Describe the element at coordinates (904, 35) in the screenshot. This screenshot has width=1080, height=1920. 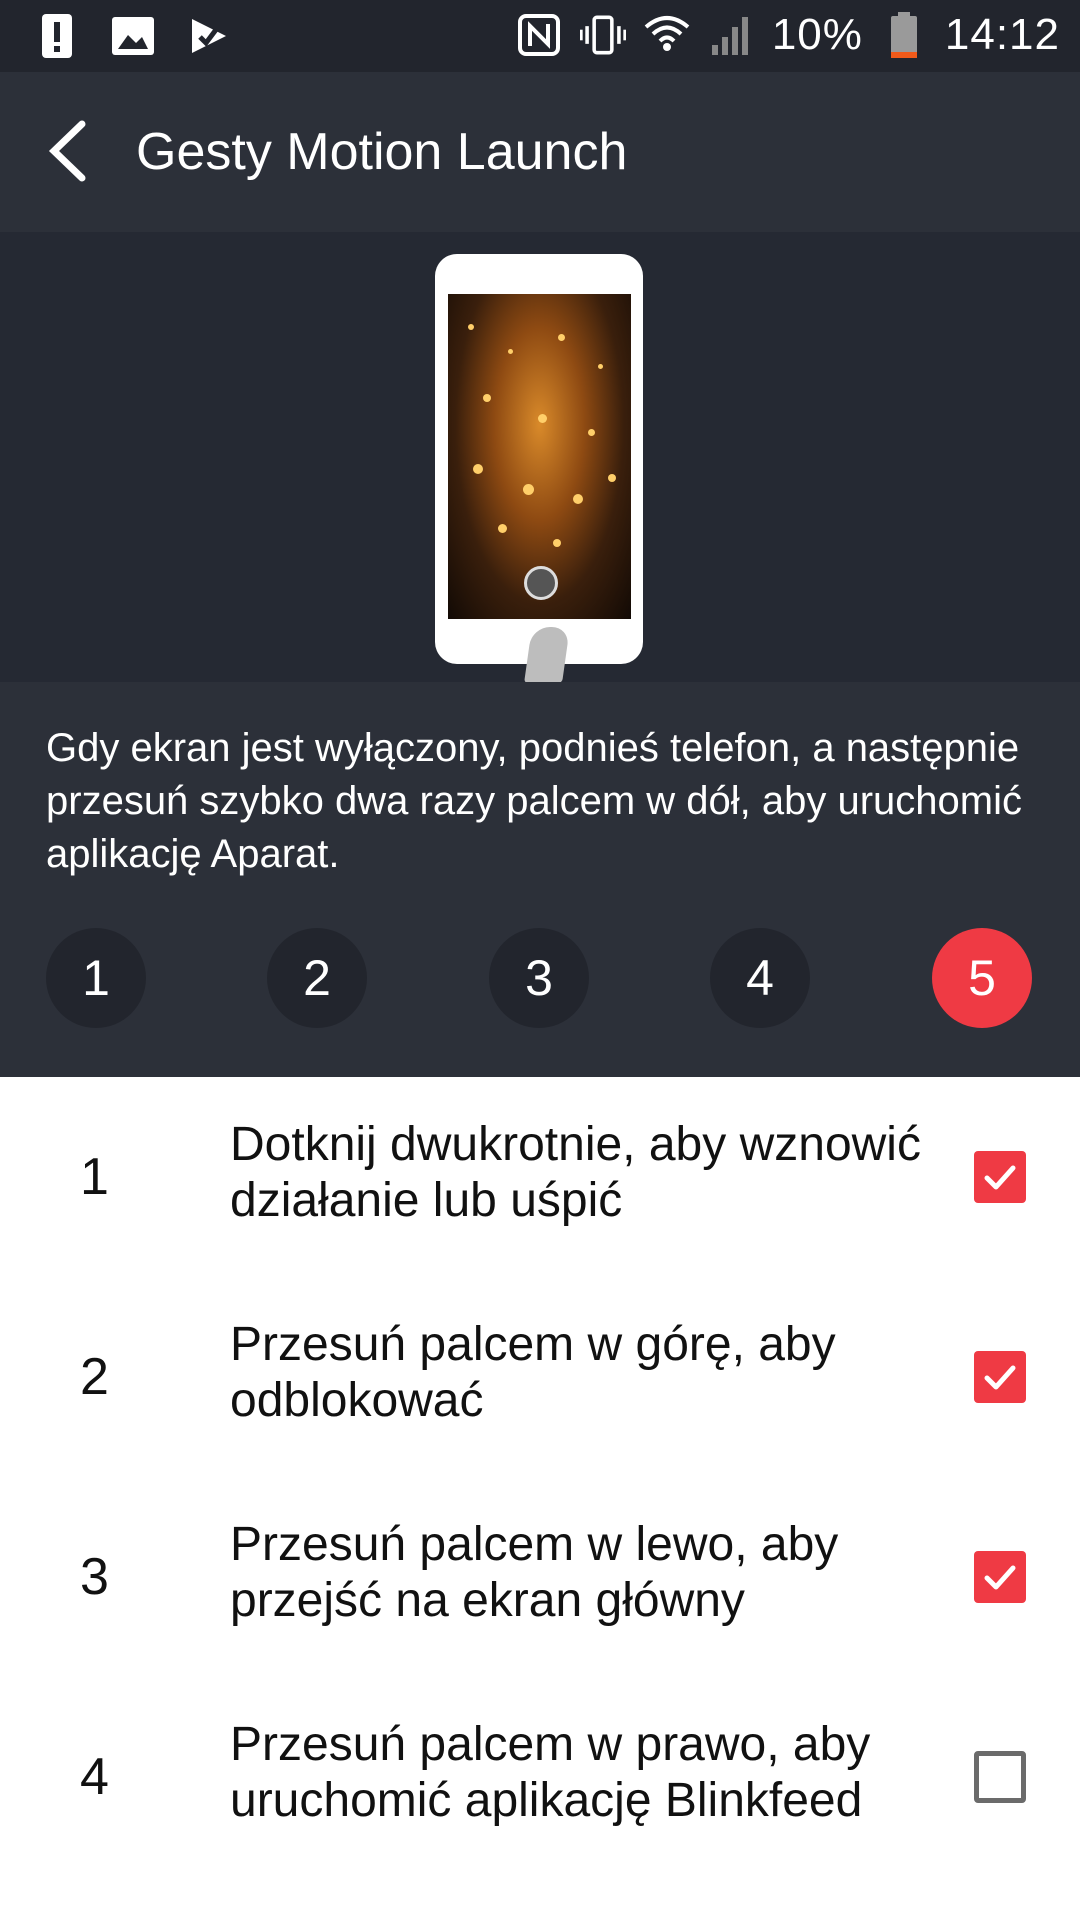
I see `battery-icon` at that location.